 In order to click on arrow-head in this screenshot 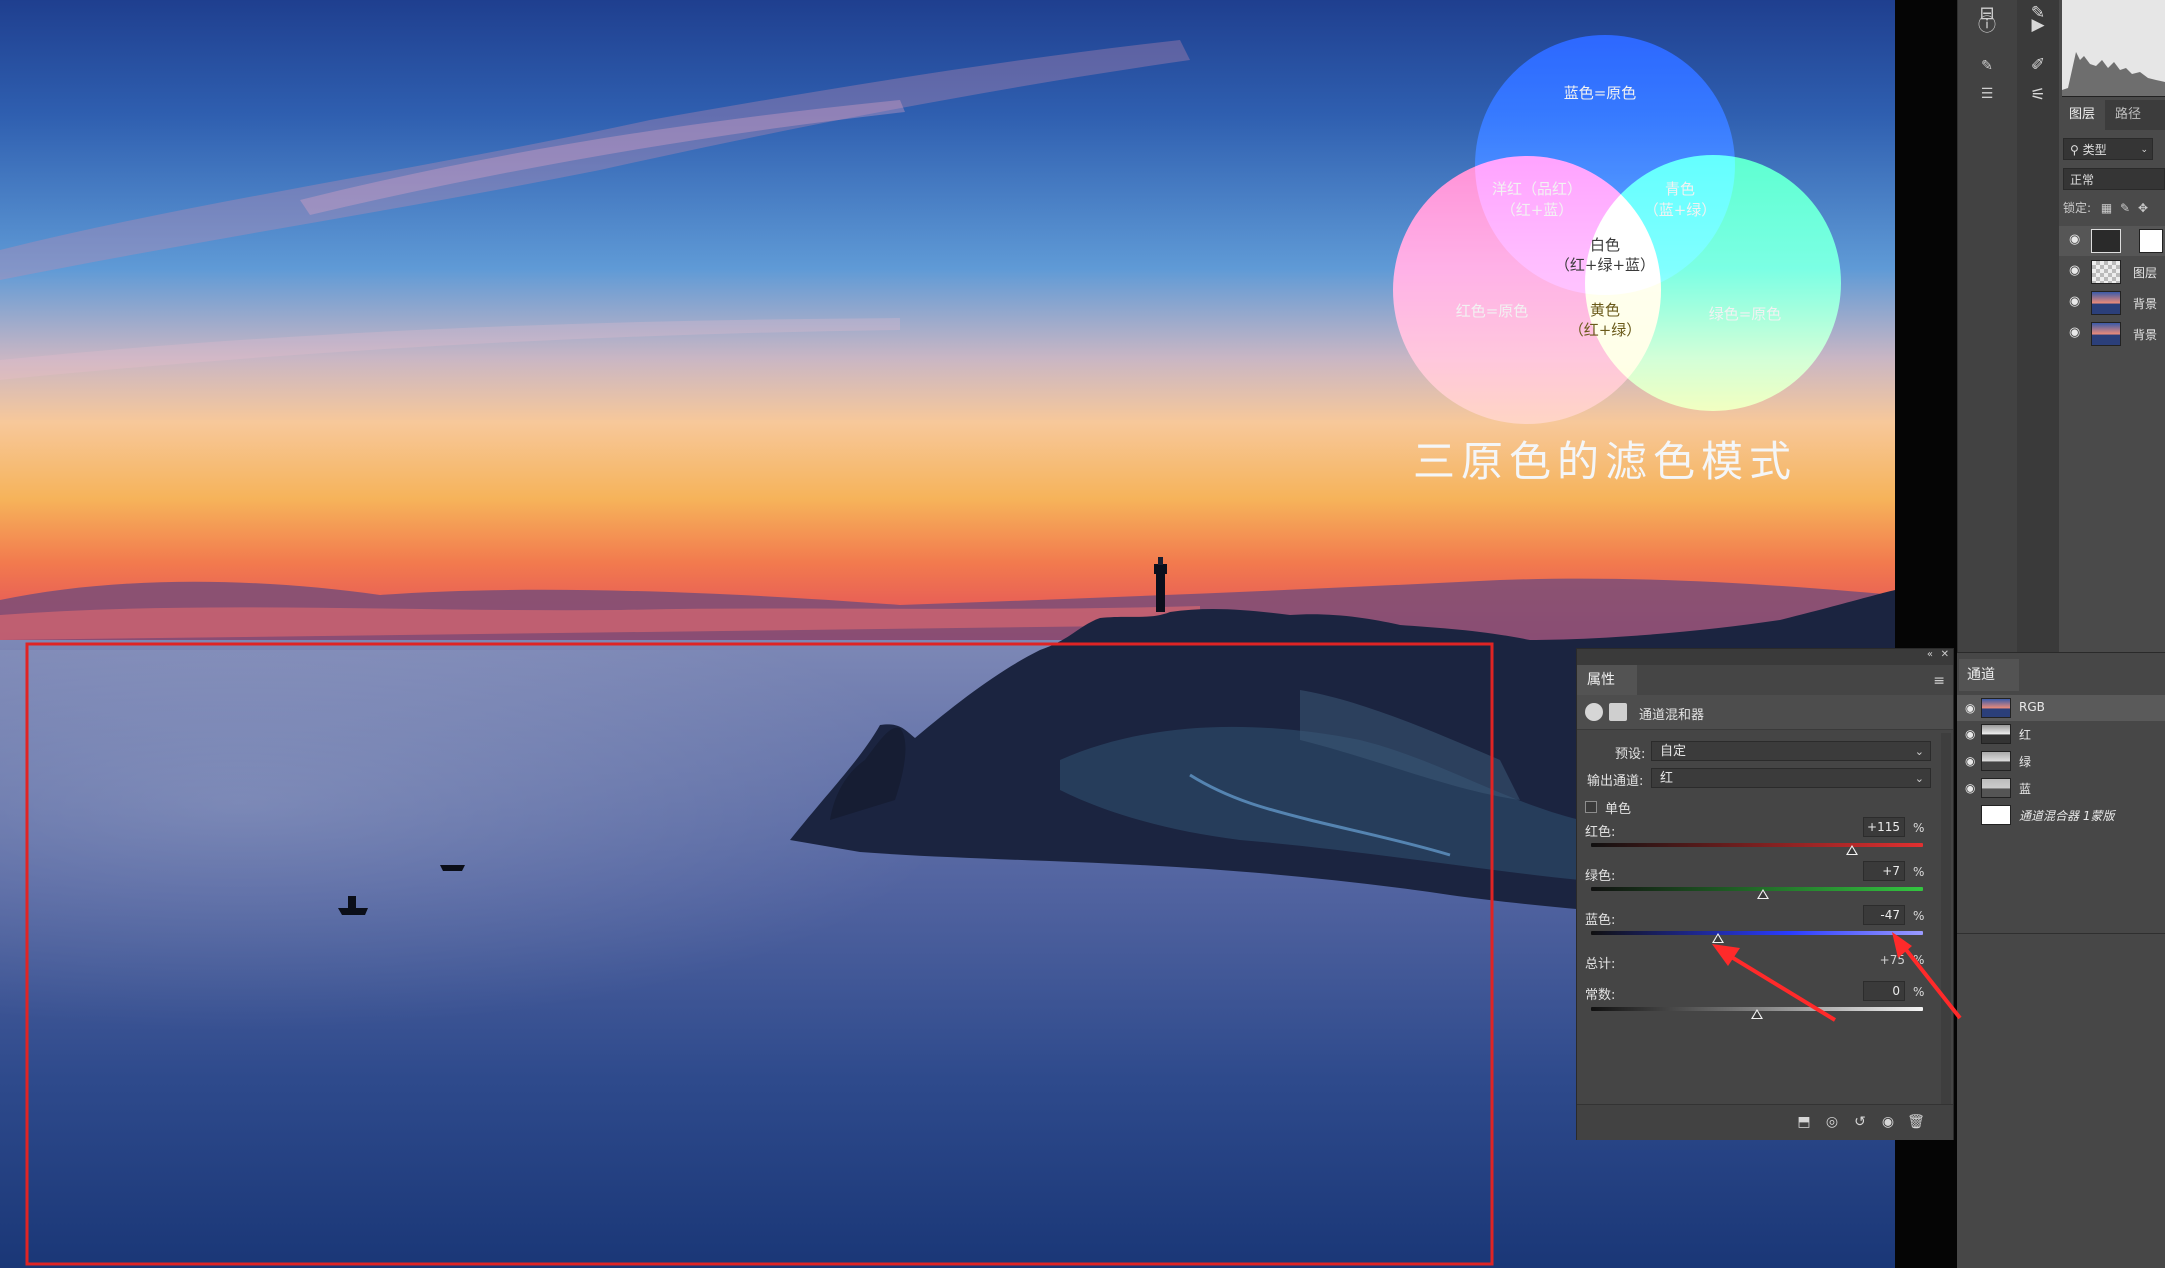, I will do `click(1726, 955)`.